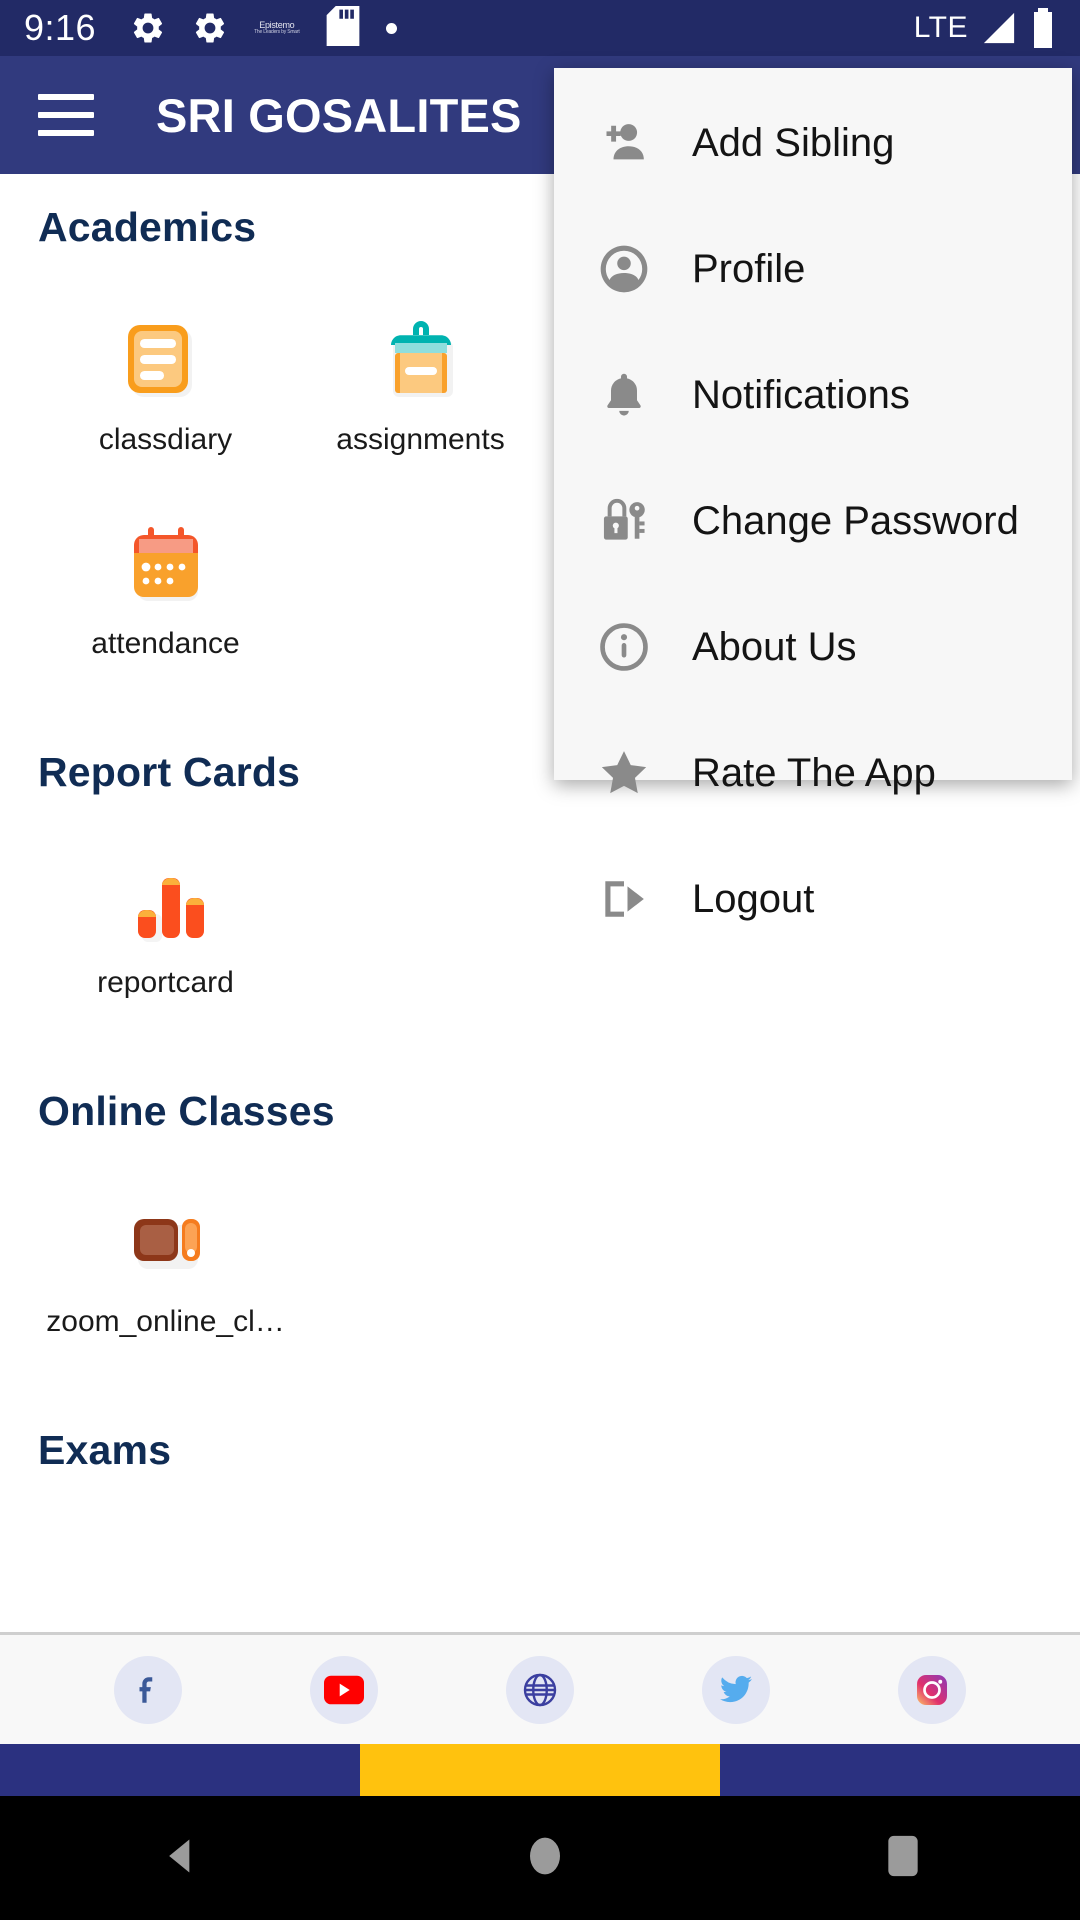  Describe the element at coordinates (624, 395) in the screenshot. I see `bell-icon` at that location.